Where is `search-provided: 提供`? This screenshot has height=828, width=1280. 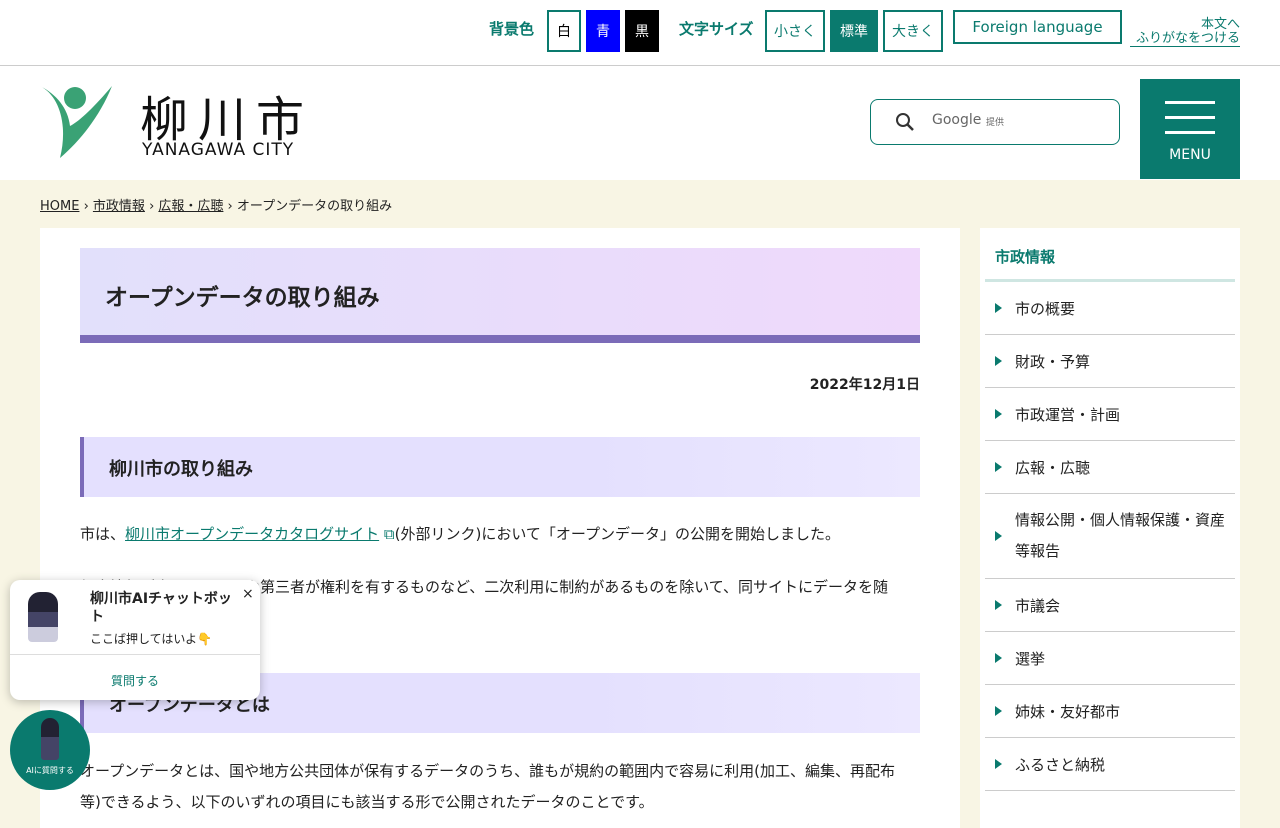
search-provided: 提供 is located at coordinates (995, 123).